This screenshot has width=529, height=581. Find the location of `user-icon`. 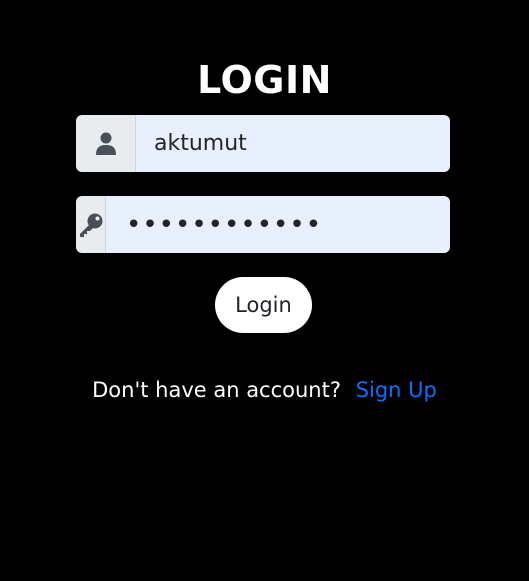

user-icon is located at coordinates (105, 143).